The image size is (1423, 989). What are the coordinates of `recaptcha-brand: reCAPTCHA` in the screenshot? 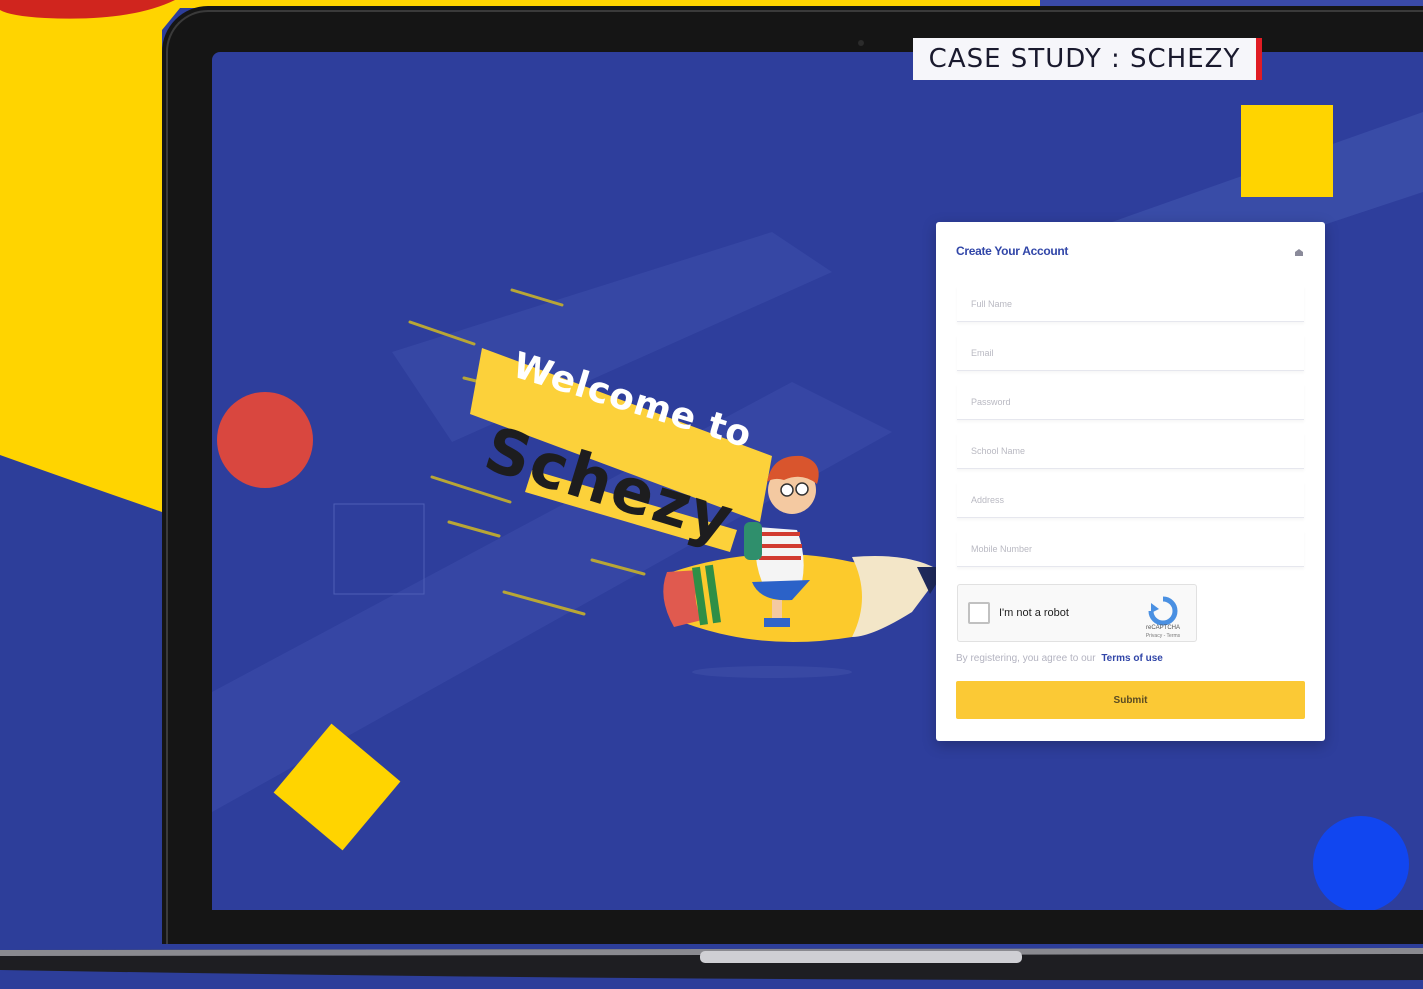 It's located at (1162, 628).